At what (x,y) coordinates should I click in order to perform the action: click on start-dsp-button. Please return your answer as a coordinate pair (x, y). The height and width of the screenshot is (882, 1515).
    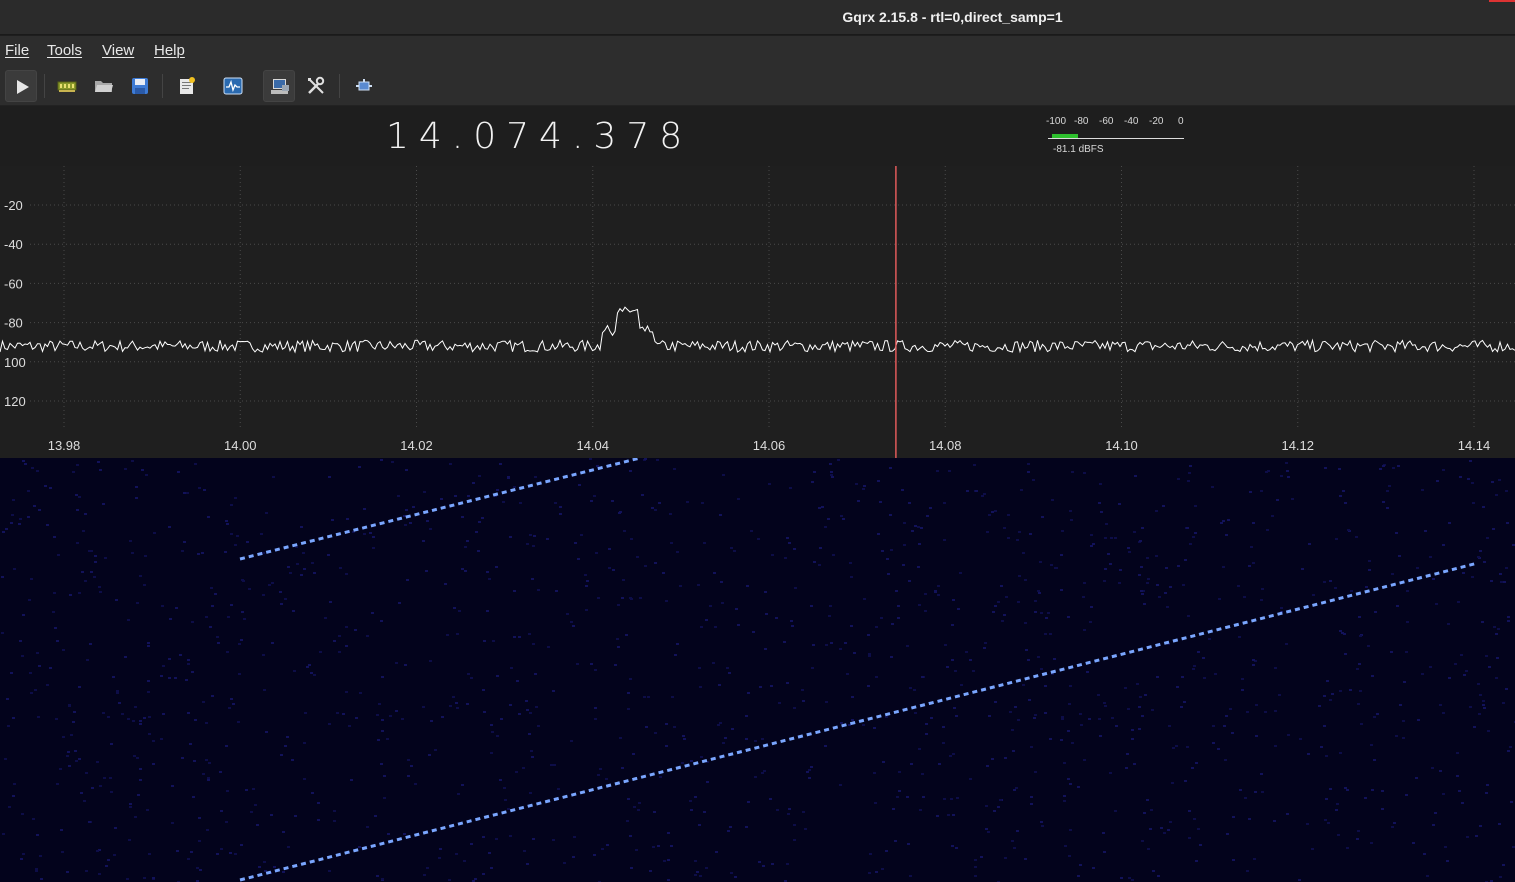
    Looking at the image, I should click on (21, 86).